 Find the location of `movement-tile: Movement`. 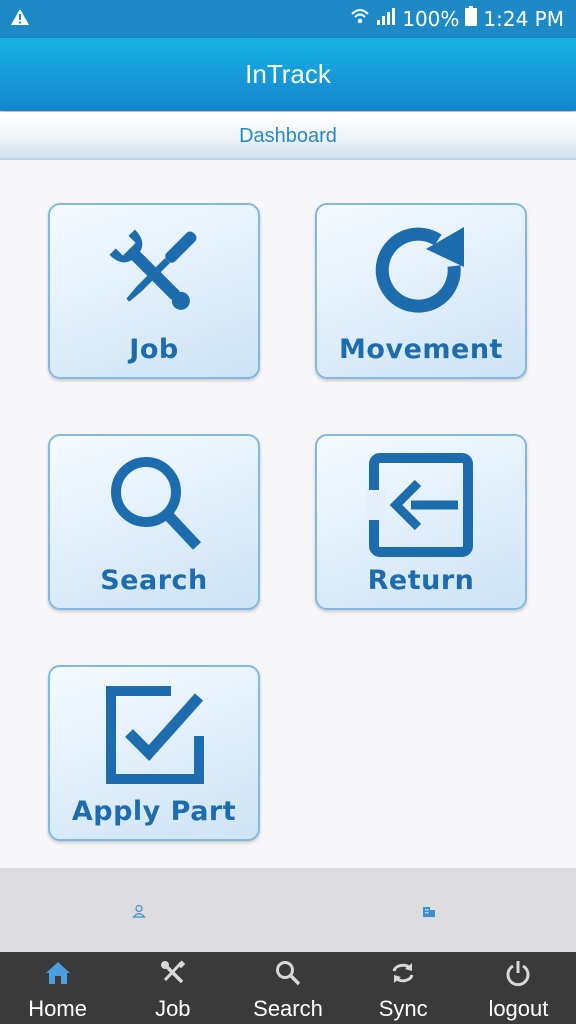

movement-tile: Movement is located at coordinates (421, 291).